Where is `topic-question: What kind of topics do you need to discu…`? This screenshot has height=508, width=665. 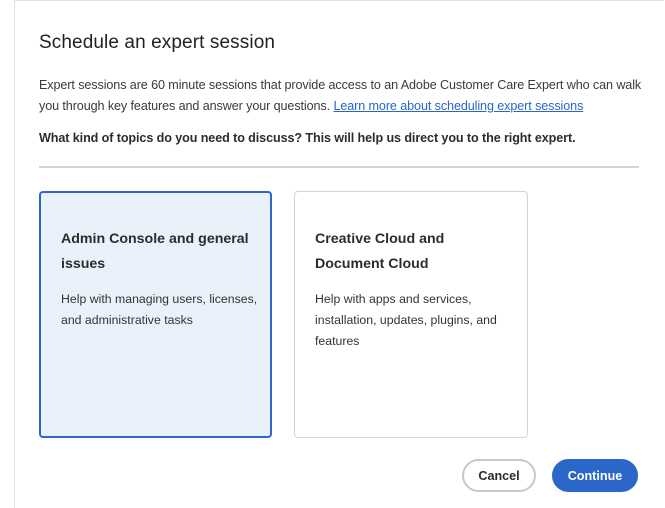
topic-question: What kind of topics do you need to discu… is located at coordinates (307, 138).